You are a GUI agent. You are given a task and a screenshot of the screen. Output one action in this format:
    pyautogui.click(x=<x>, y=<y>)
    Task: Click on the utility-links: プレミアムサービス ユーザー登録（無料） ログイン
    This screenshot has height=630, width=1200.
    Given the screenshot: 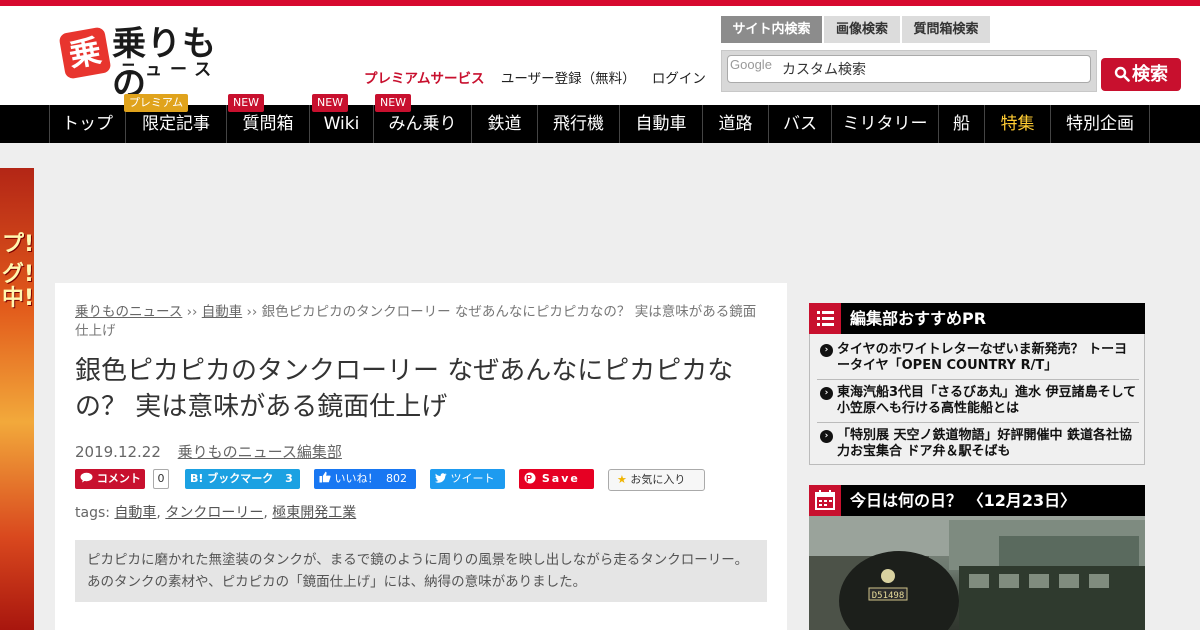 What is the action you would take?
    pyautogui.click(x=541, y=77)
    